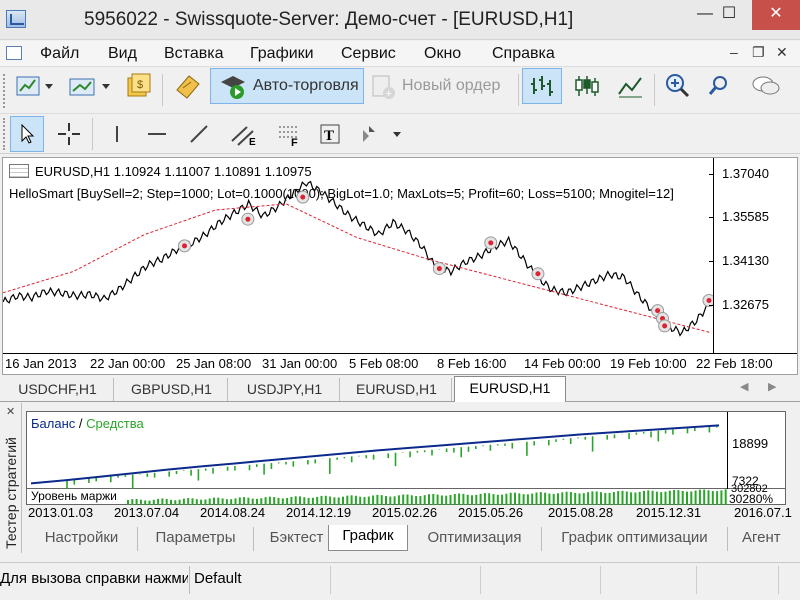 This screenshot has width=800, height=600. I want to click on toolbar-separator, so click(92, 134).